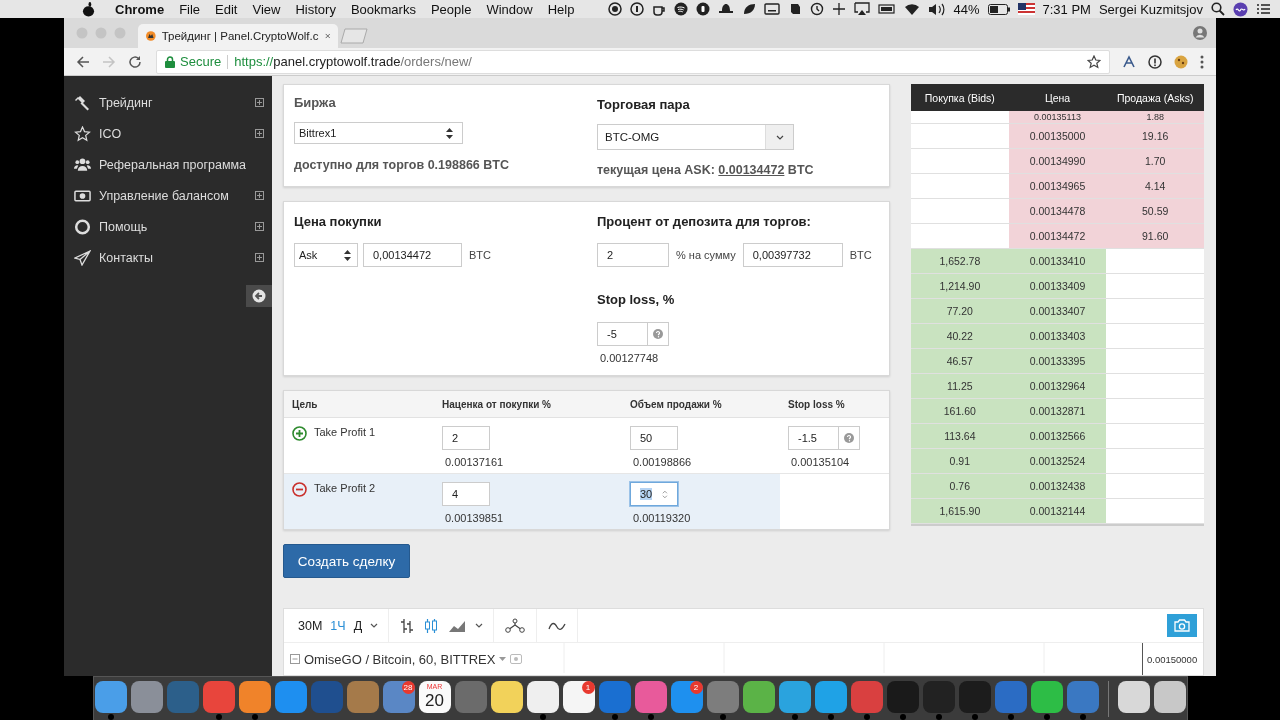  Describe the element at coordinates (226, 9) in the screenshot. I see `menu-item: Edit` at that location.